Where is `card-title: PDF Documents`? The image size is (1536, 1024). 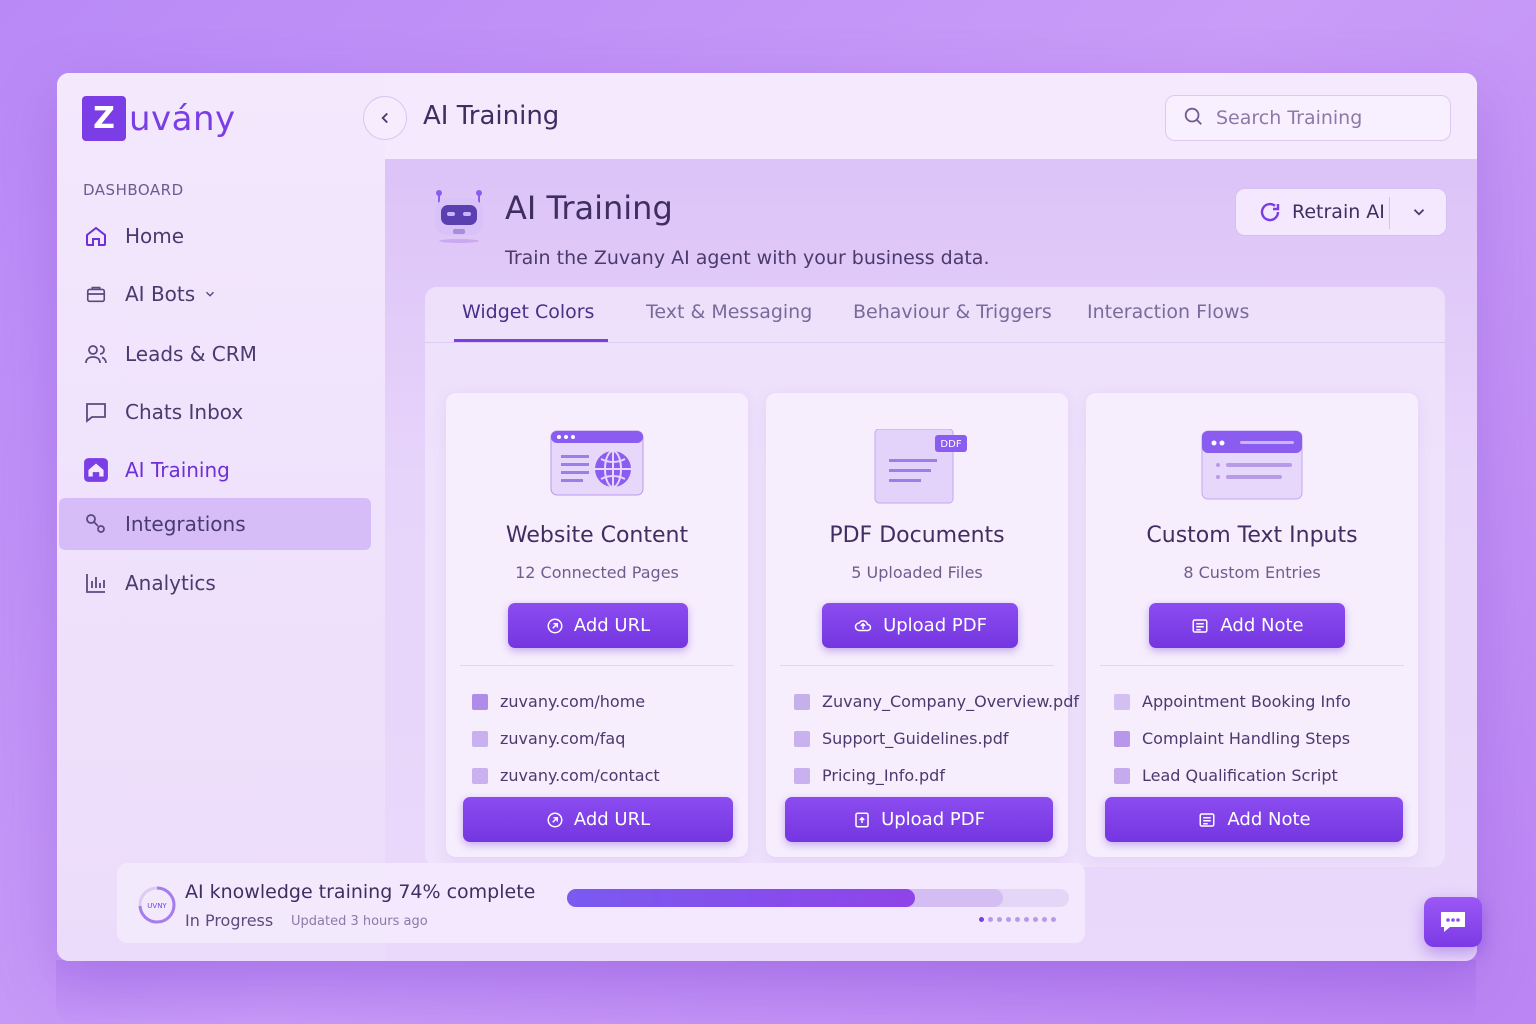 card-title: PDF Documents is located at coordinates (917, 535).